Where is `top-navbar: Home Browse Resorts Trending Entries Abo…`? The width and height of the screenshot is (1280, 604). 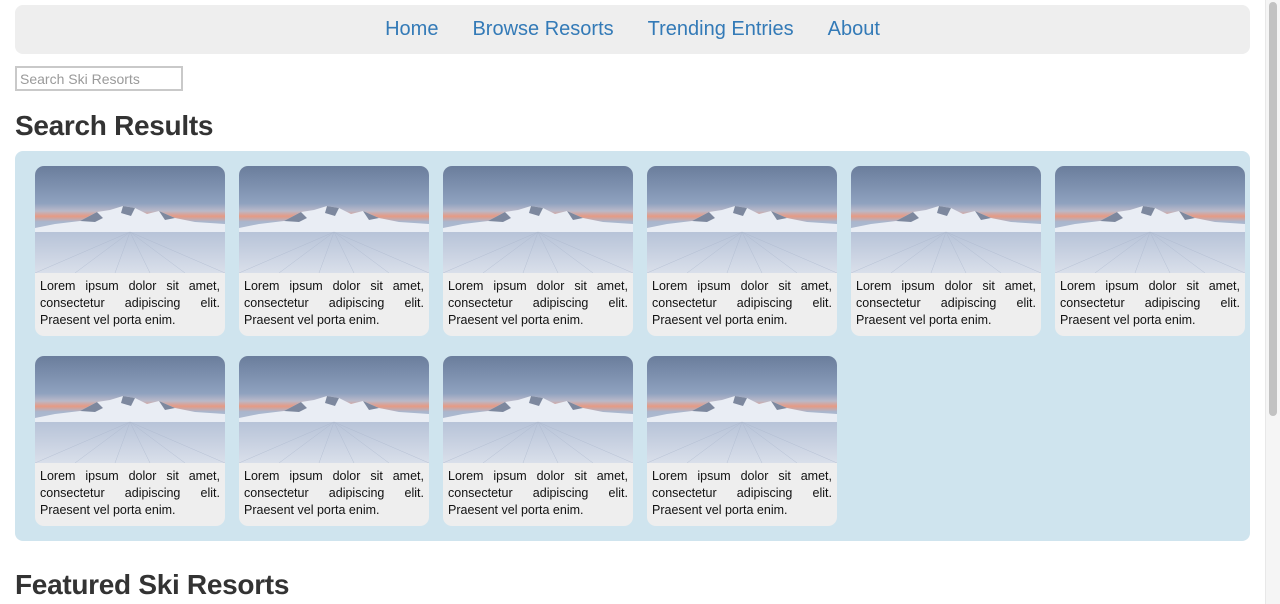 top-navbar: Home Browse Resorts Trending Entries Abo… is located at coordinates (632, 29).